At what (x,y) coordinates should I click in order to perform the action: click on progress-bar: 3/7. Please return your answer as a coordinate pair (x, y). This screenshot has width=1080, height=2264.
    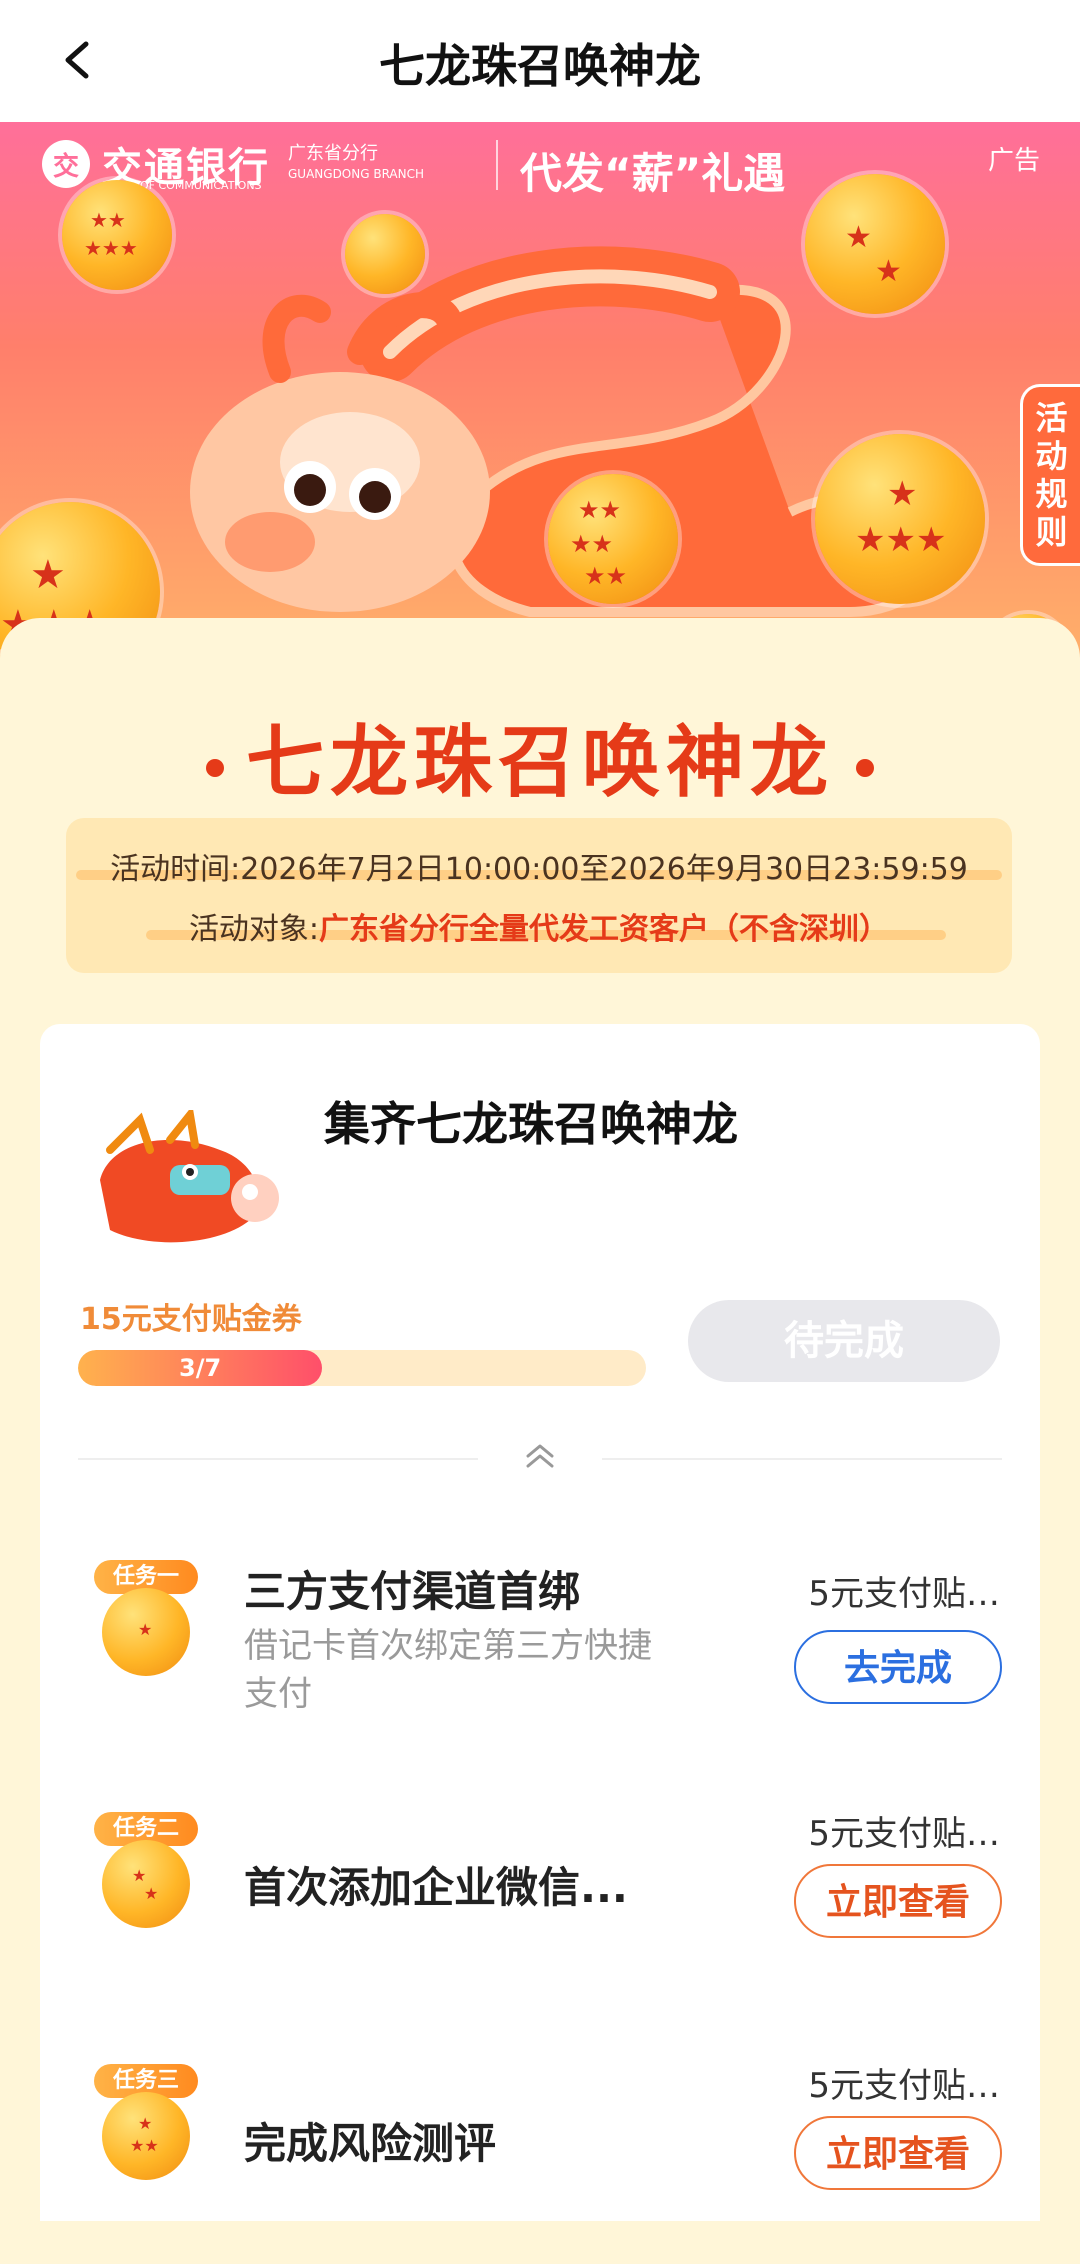
    Looking at the image, I should click on (362, 1368).